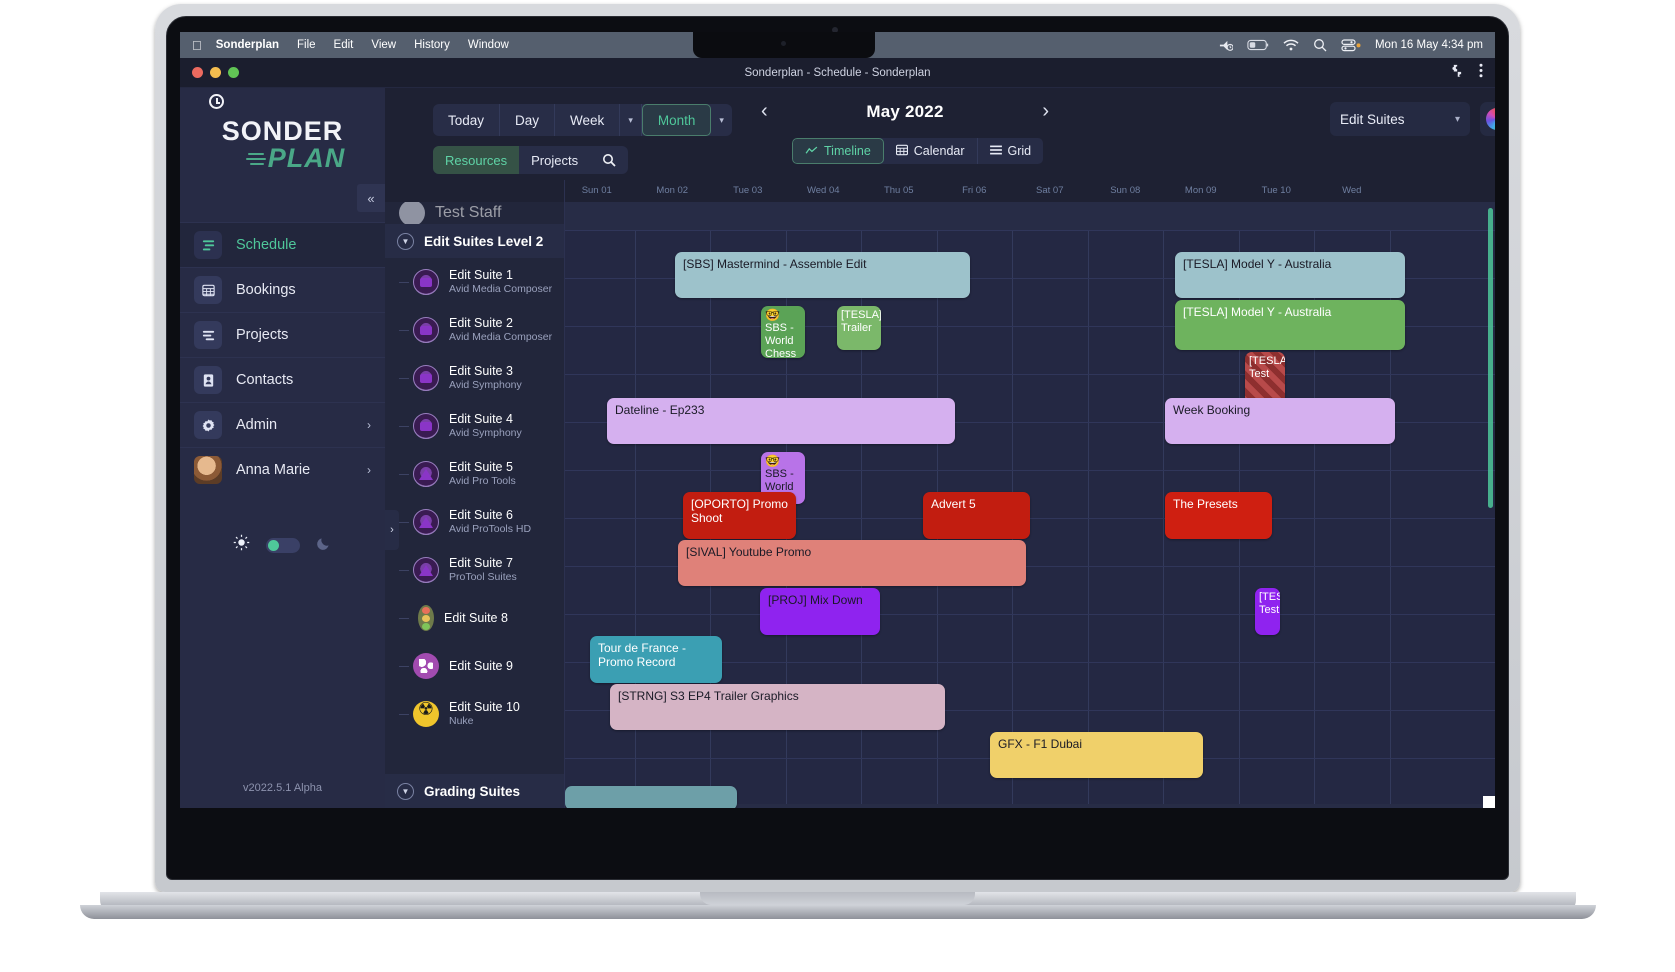  What do you see at coordinates (197, 72) in the screenshot?
I see `close-button` at bounding box center [197, 72].